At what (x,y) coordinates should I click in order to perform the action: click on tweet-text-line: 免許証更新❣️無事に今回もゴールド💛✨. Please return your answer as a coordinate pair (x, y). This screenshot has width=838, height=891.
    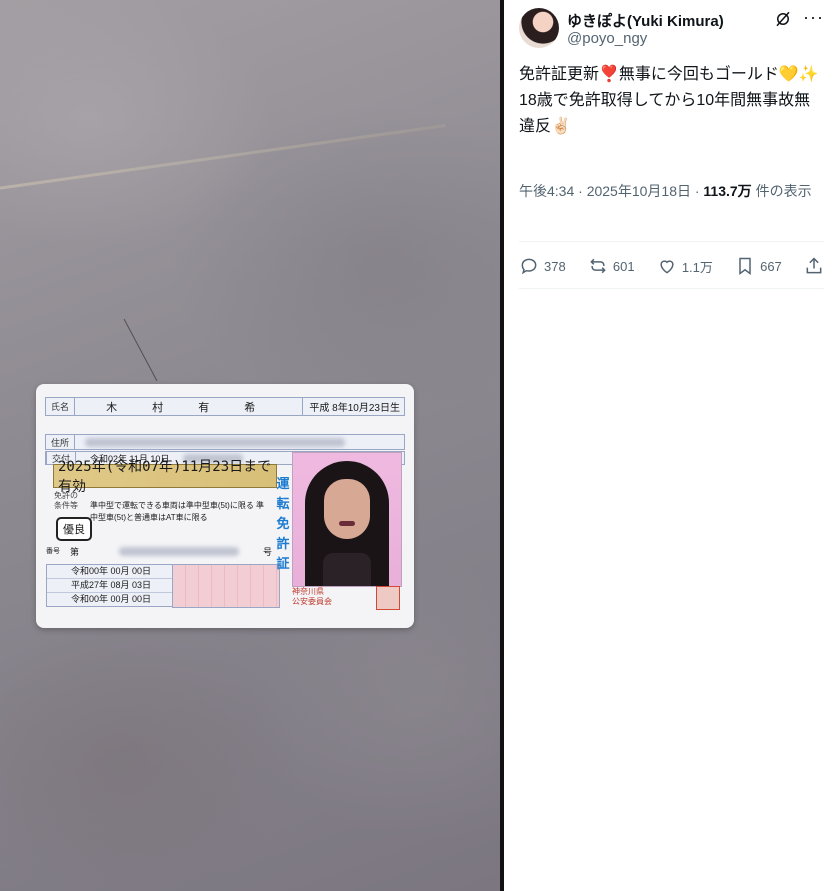
    Looking at the image, I should click on (669, 74).